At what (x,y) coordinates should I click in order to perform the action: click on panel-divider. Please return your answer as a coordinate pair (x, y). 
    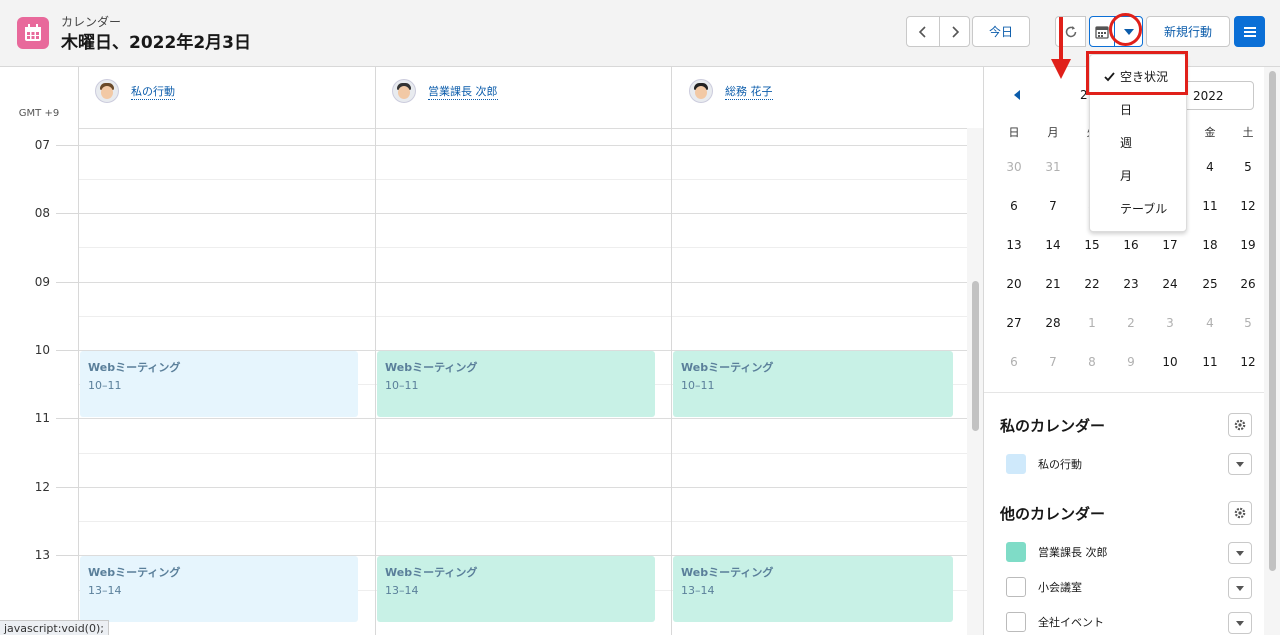
    Looking at the image, I should click on (983, 351).